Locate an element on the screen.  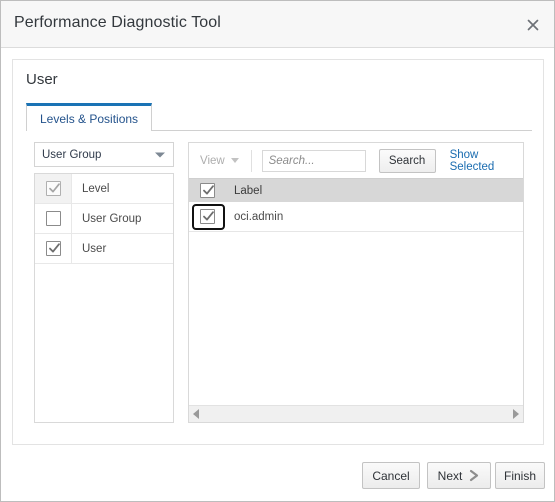
next-button: Next is located at coordinates (459, 475).